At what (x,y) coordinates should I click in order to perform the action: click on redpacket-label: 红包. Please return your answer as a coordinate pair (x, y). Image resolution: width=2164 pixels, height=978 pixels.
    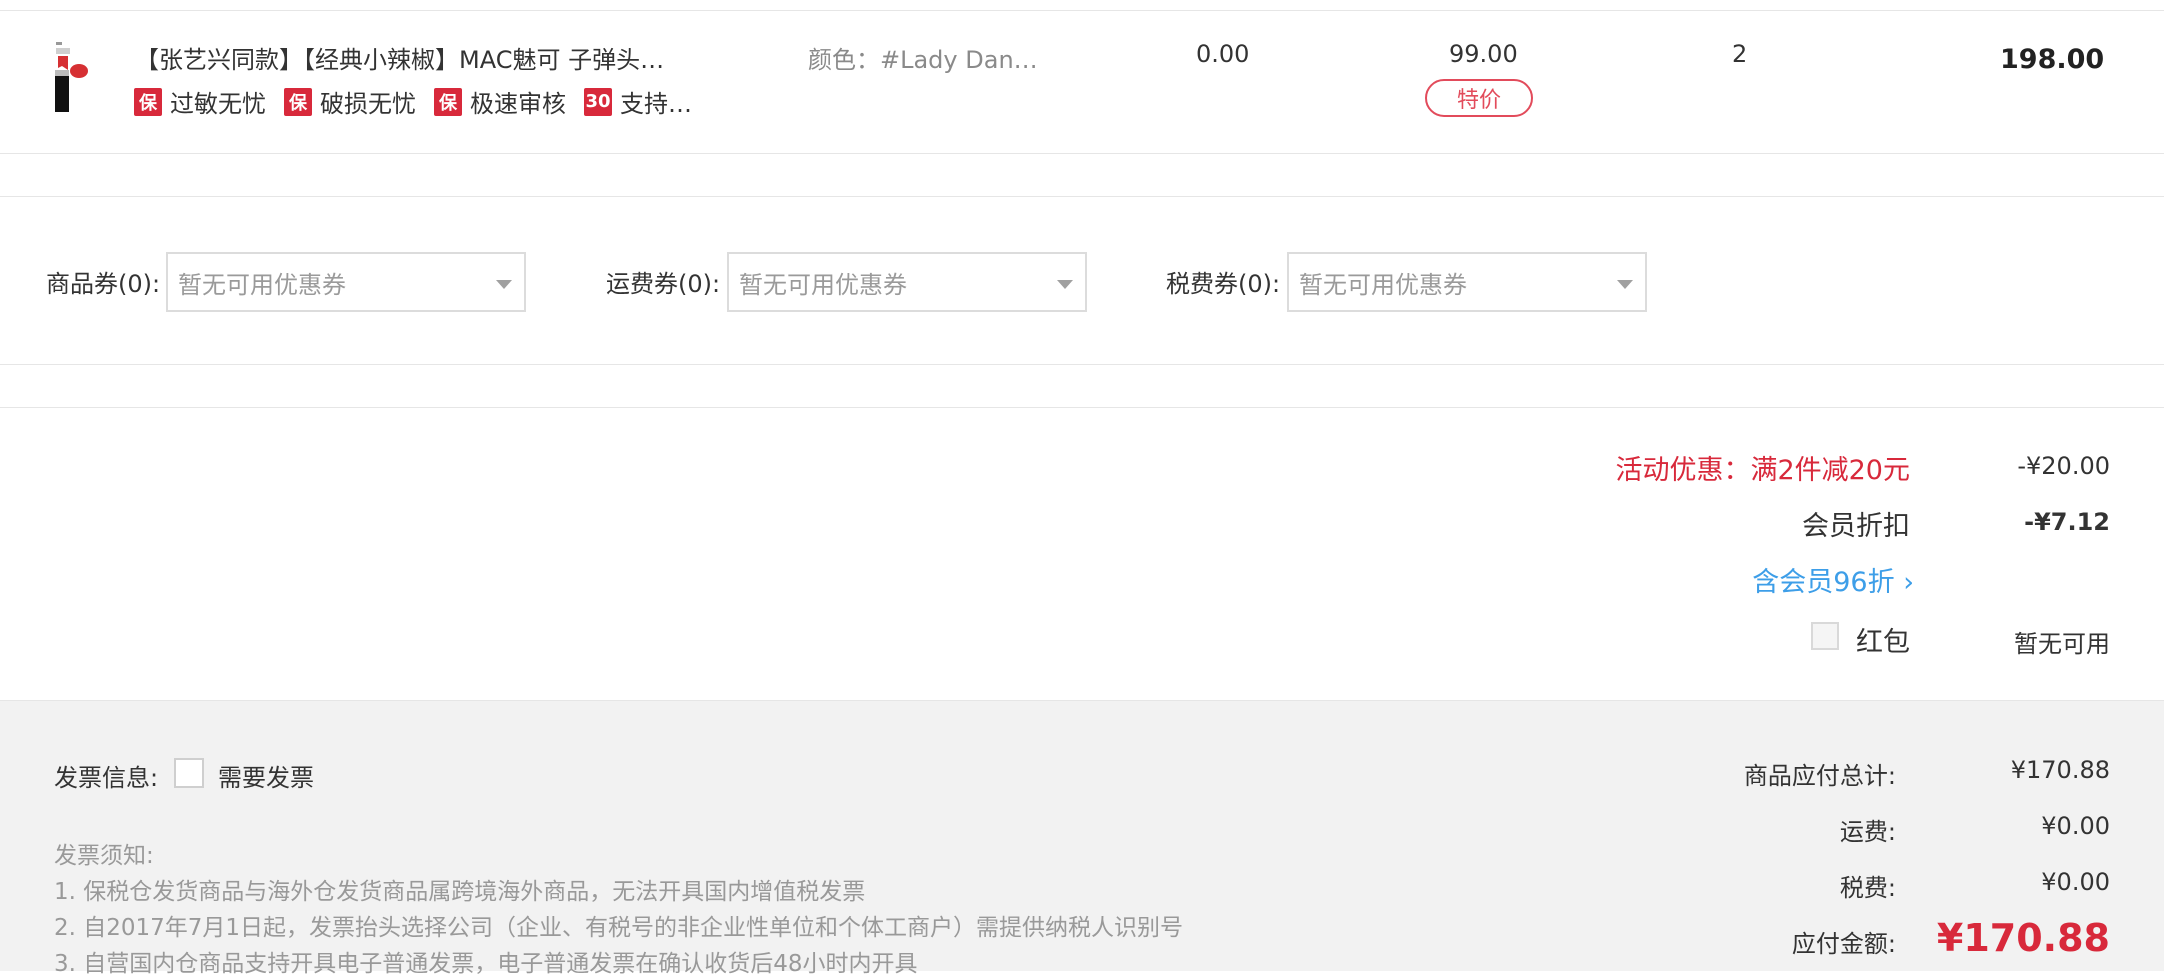
    Looking at the image, I should click on (1883, 642).